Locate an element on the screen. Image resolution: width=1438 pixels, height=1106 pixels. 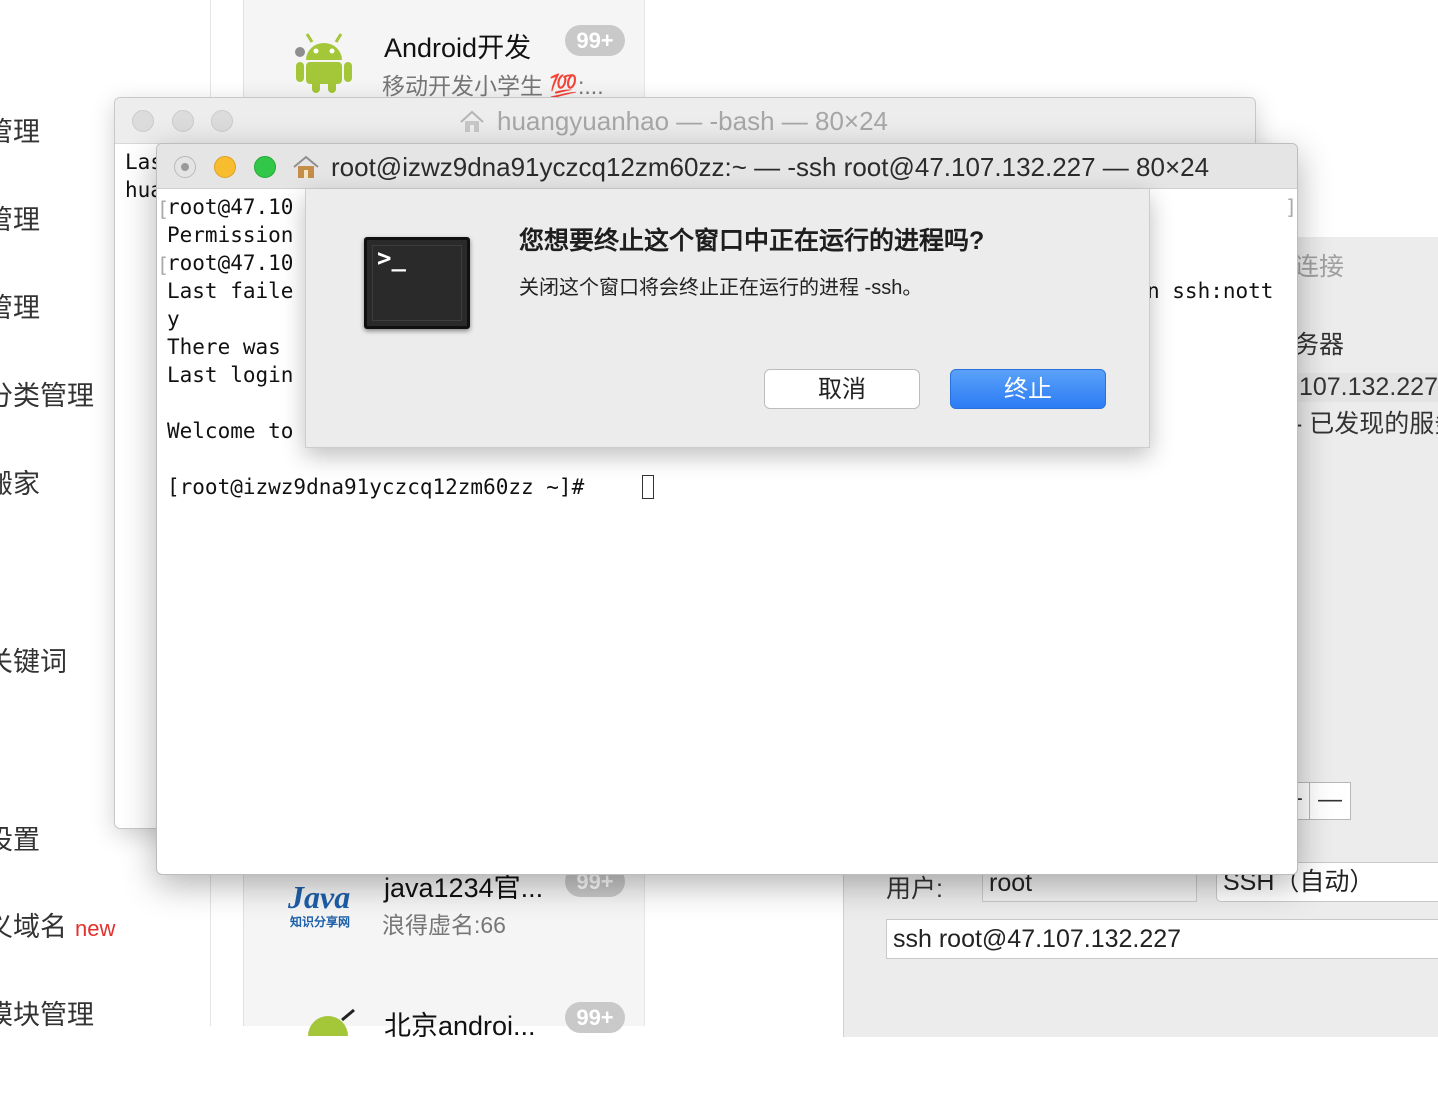
servers-heading: 务器 is located at coordinates (1319, 345).